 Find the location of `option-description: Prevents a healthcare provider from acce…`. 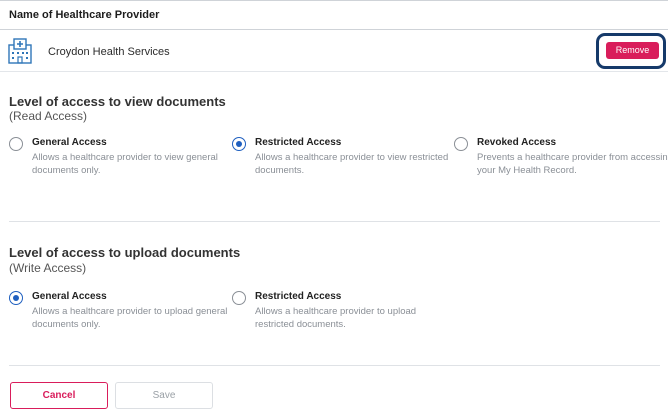

option-description: Prevents a healthcare provider from acce… is located at coordinates (572, 164).